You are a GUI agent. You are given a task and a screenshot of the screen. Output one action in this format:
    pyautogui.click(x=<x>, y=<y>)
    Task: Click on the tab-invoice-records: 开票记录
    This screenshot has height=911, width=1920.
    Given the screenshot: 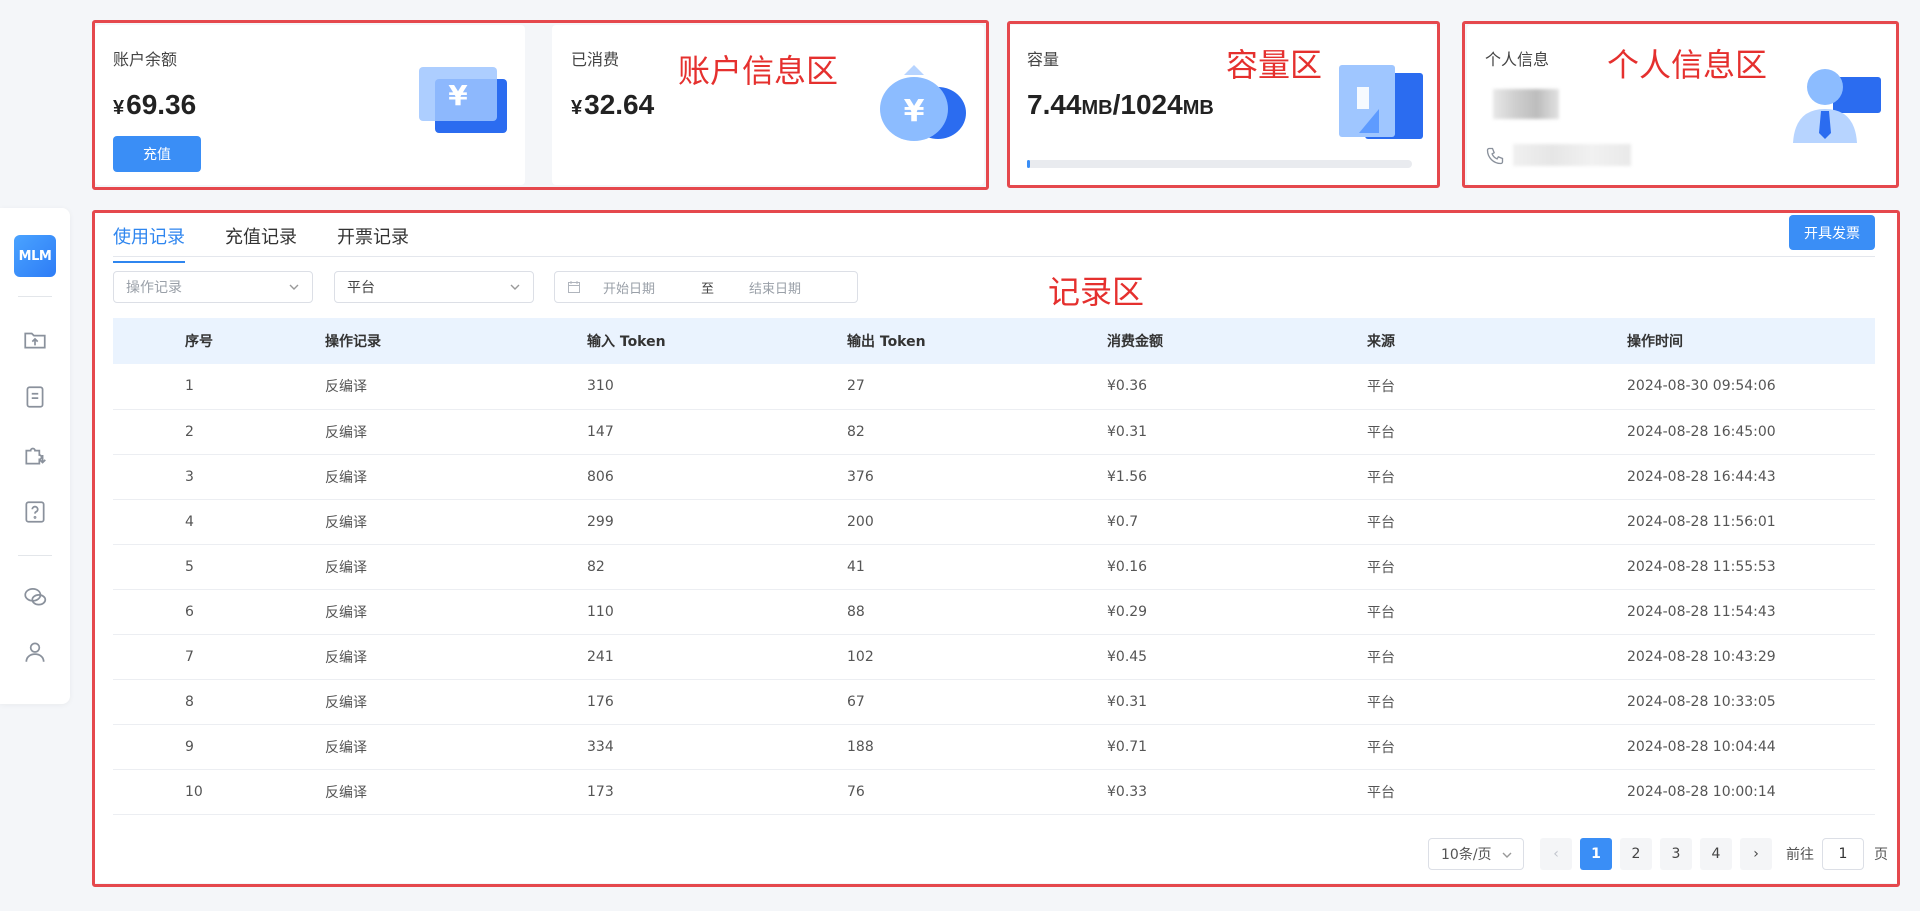 What is the action you would take?
    pyautogui.click(x=373, y=243)
    